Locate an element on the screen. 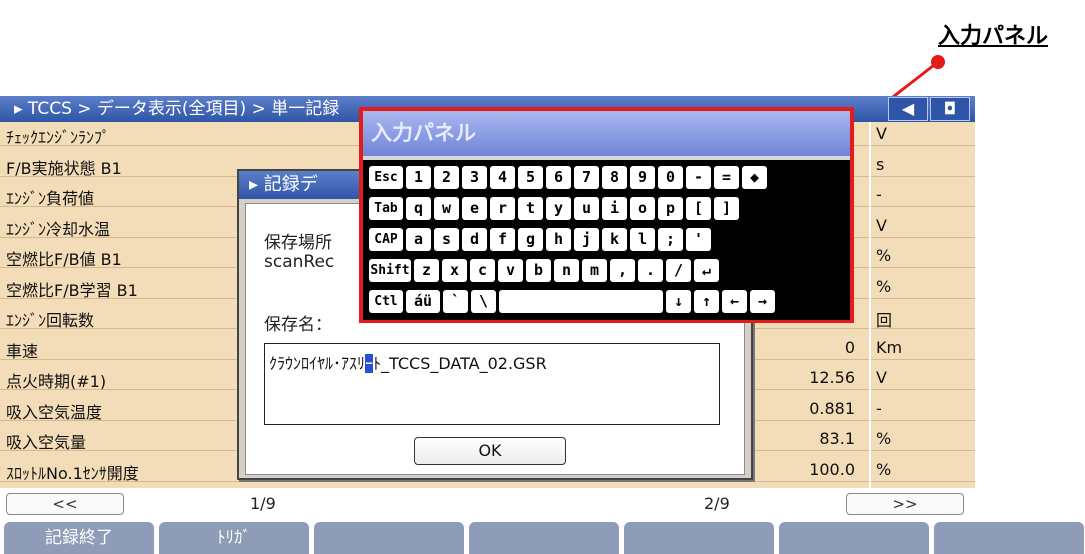  keyboard-key: q is located at coordinates (418, 208).